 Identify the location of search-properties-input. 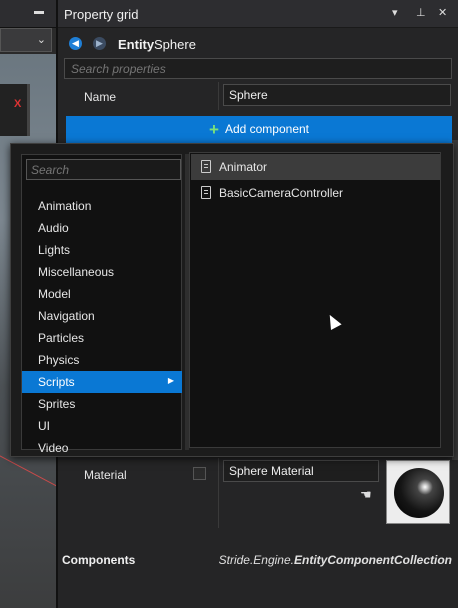
(258, 68).